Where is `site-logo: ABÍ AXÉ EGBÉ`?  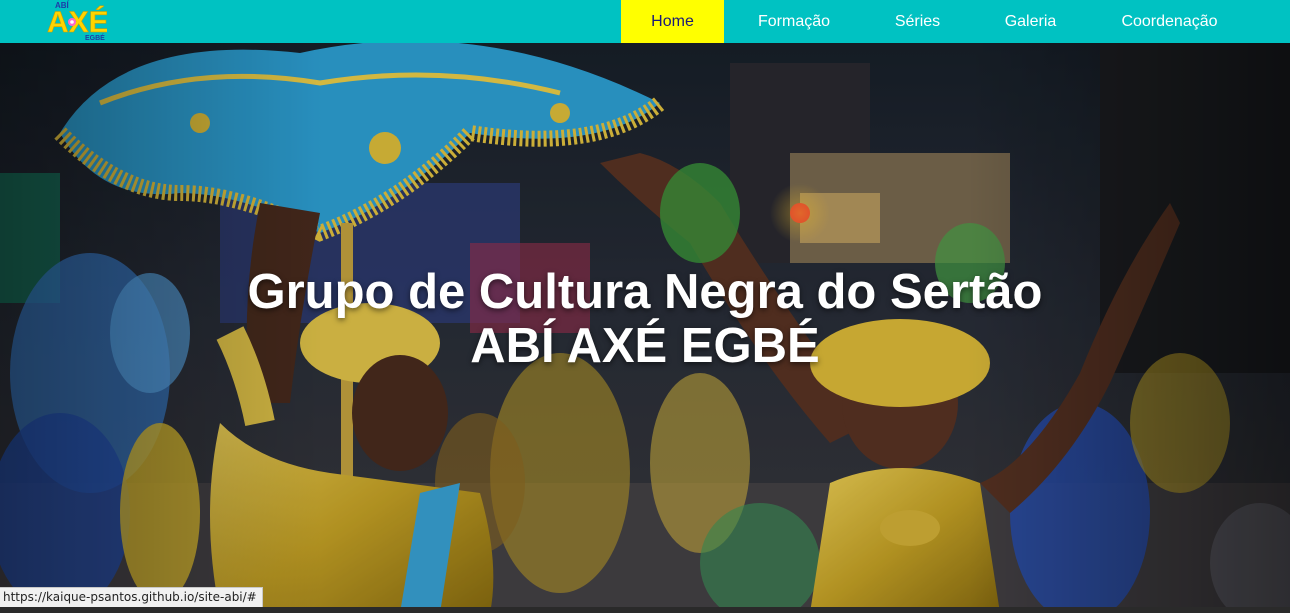
site-logo: ABÍ AXÉ EGBÉ is located at coordinates (76, 21).